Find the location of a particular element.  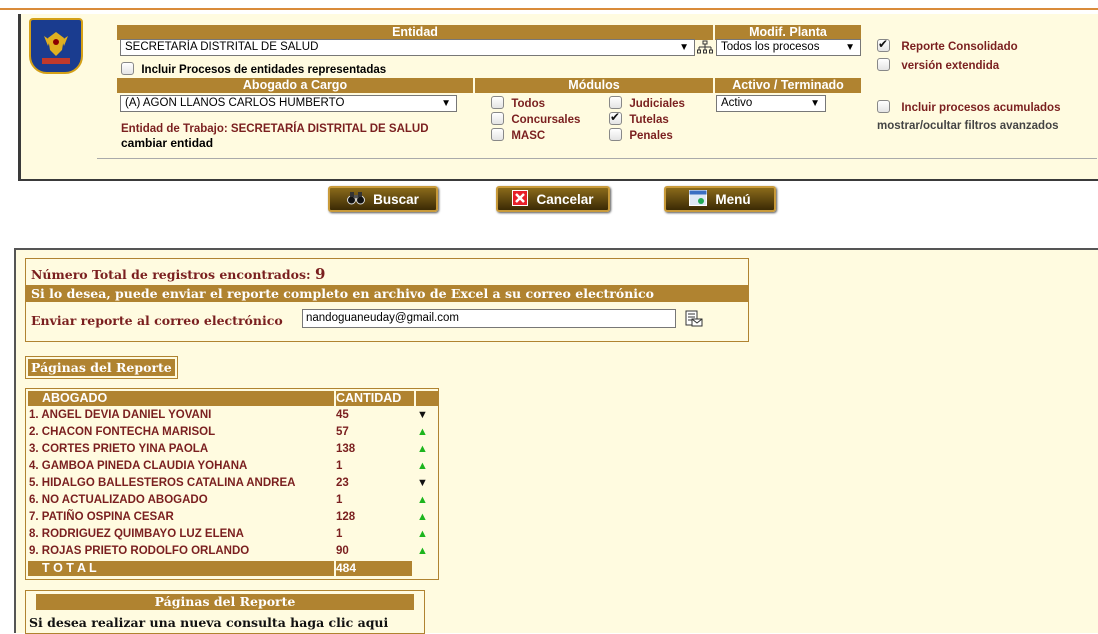

modulo-todos-label: Todos is located at coordinates (528, 104).